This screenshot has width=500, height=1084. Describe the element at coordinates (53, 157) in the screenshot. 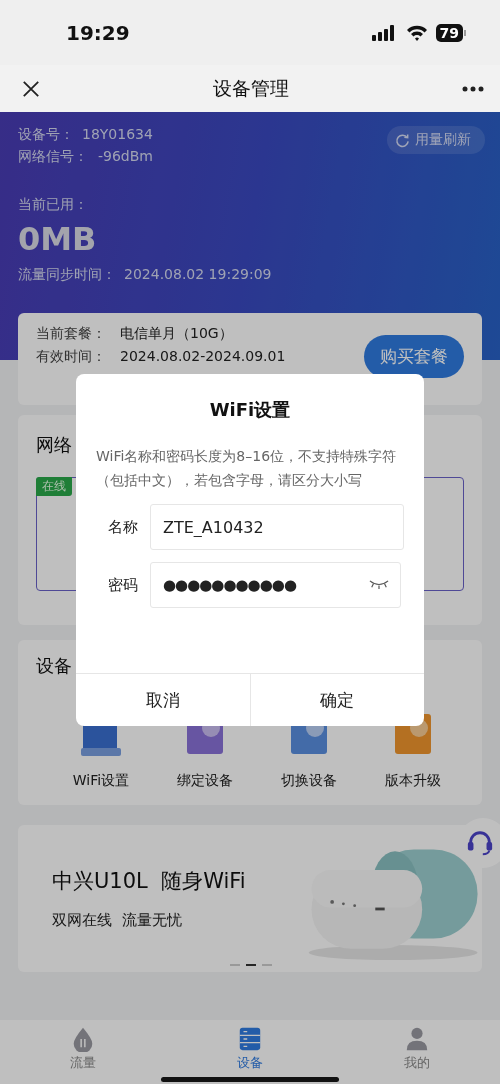

I see `signal-label: 网络信号：` at that location.